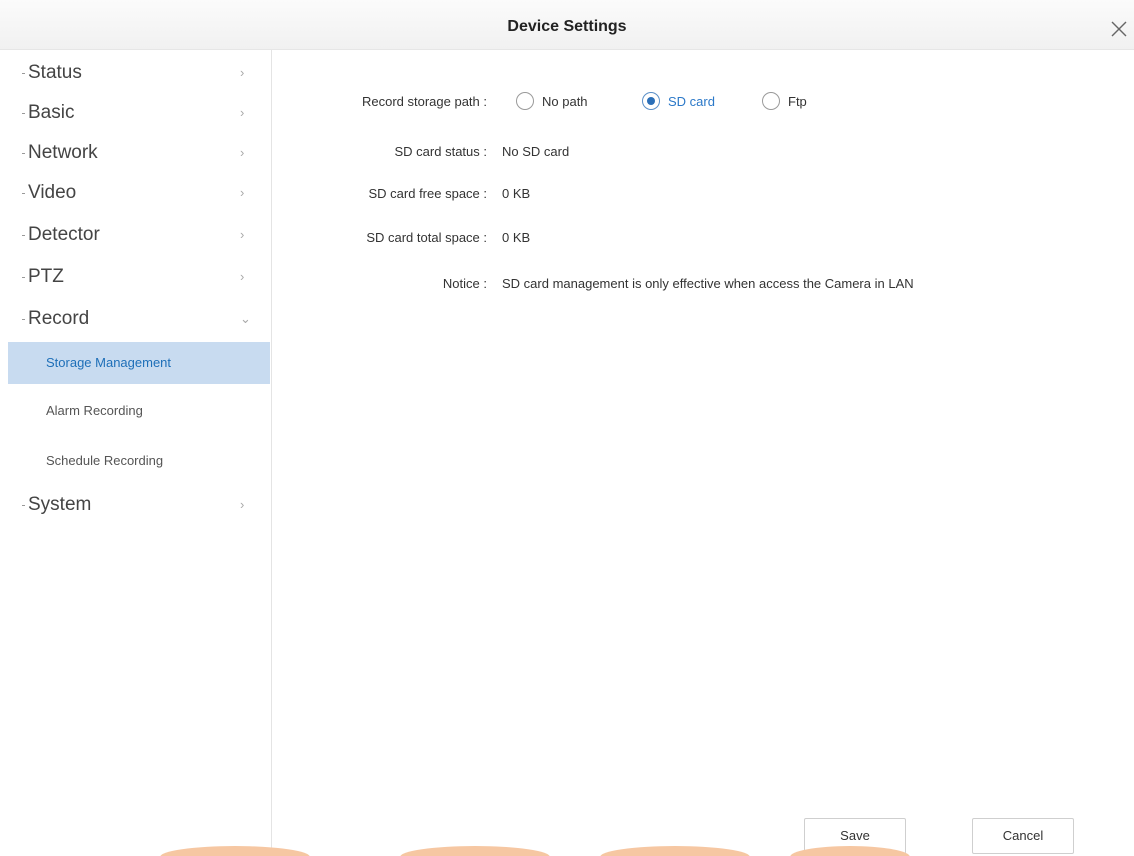  What do you see at coordinates (59, 318) in the screenshot?
I see `sidebar-item-label: Record` at bounding box center [59, 318].